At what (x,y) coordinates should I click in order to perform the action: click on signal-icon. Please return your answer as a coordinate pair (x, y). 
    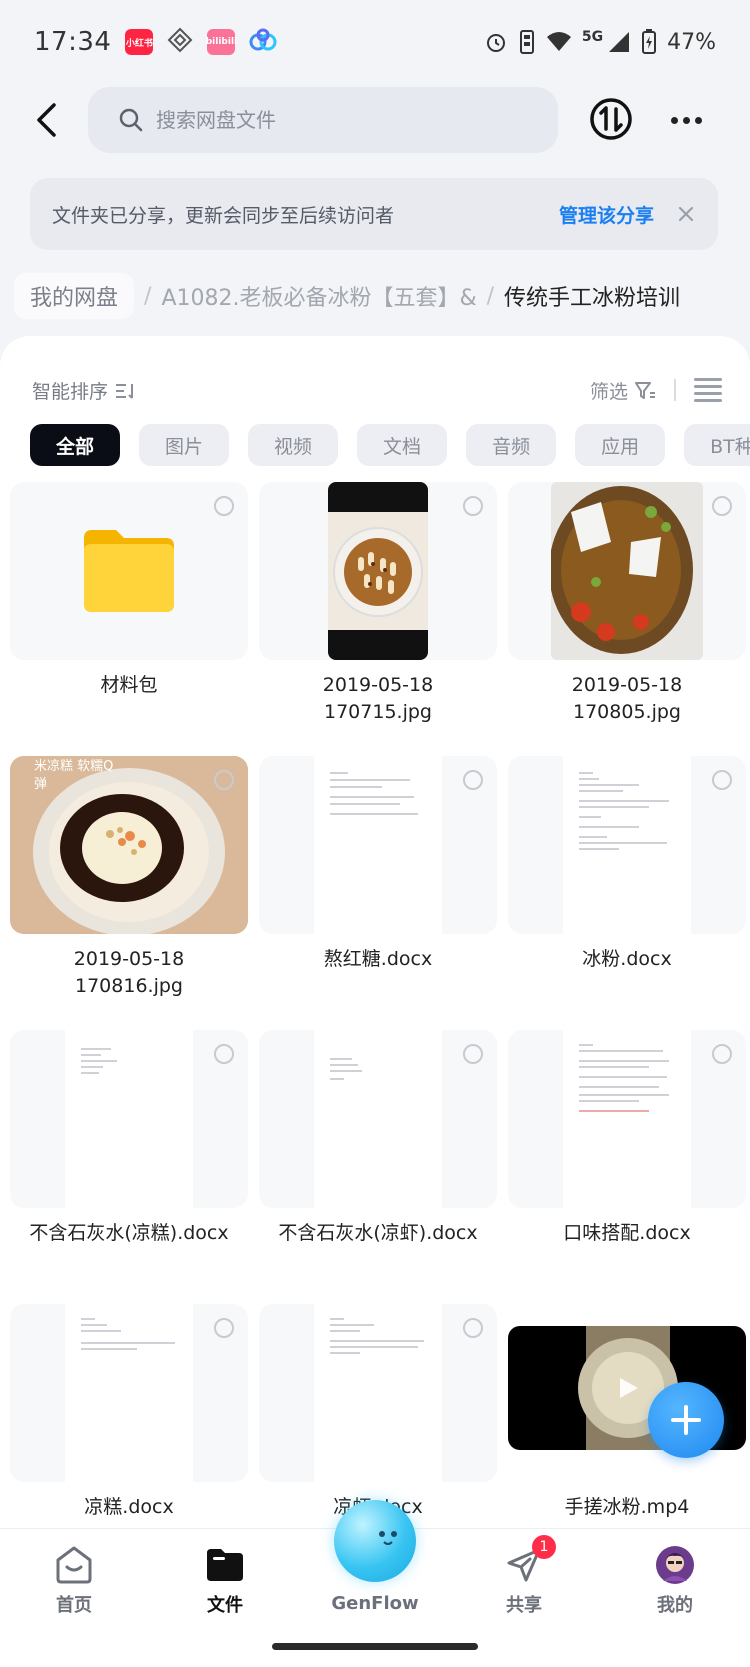
    Looking at the image, I should click on (619, 42).